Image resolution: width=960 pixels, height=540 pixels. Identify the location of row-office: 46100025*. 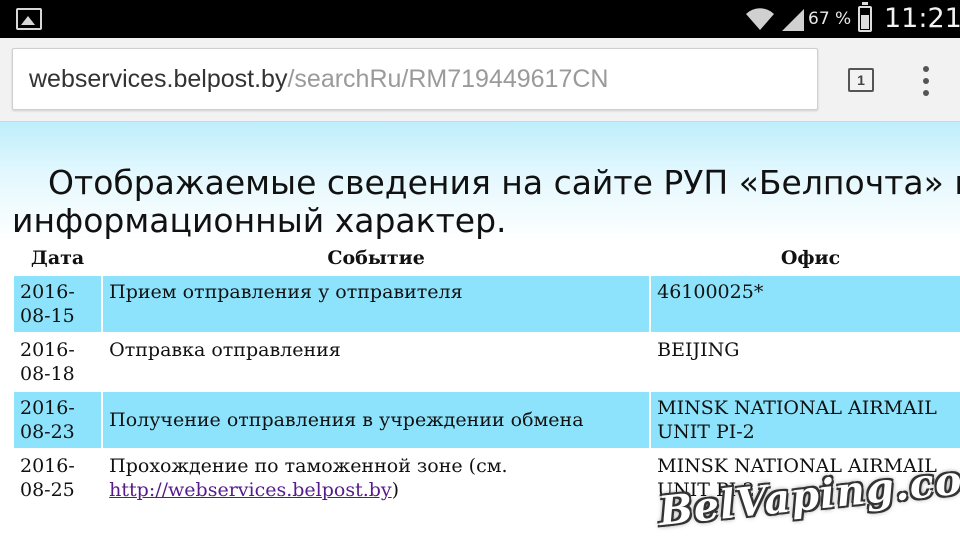
(805, 304).